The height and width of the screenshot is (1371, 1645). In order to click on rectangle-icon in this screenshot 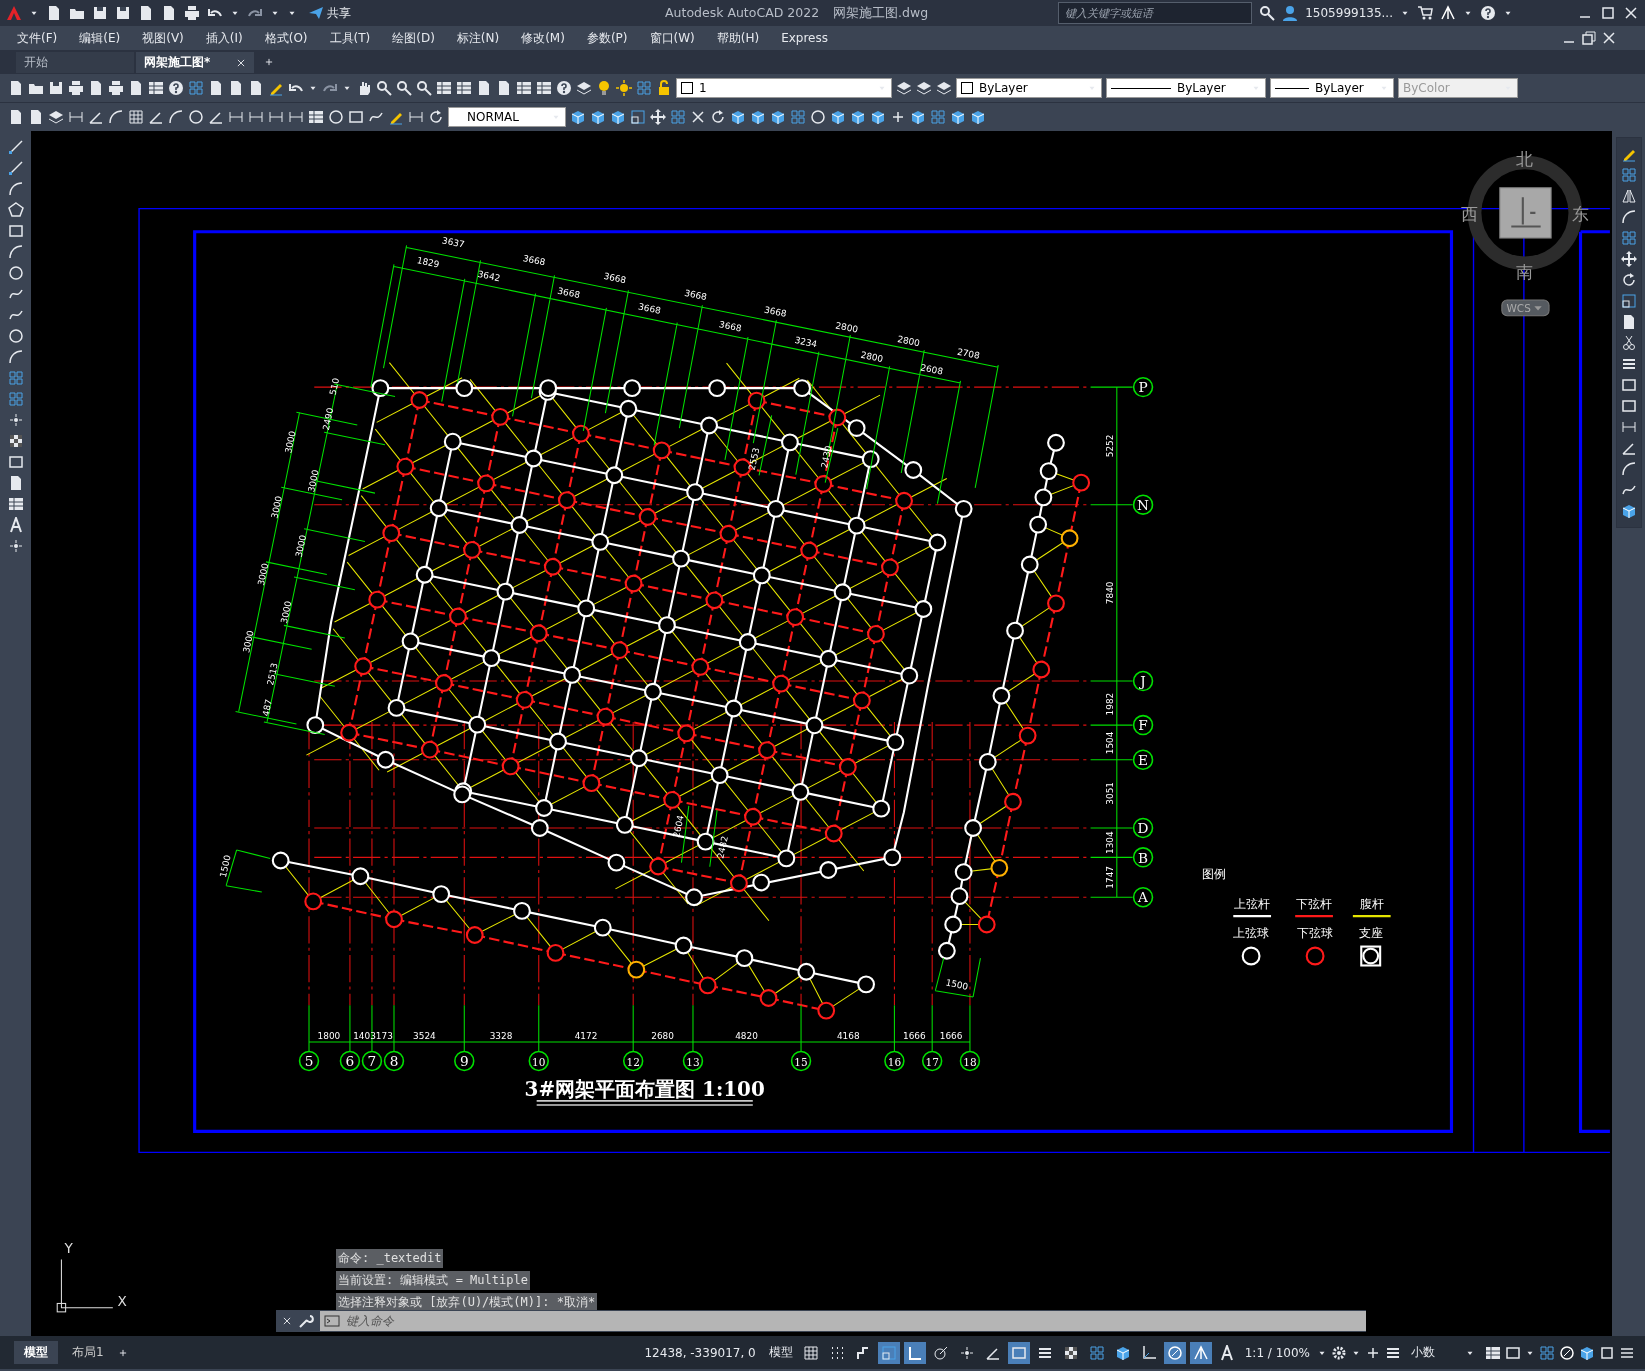, I will do `click(356, 117)`.